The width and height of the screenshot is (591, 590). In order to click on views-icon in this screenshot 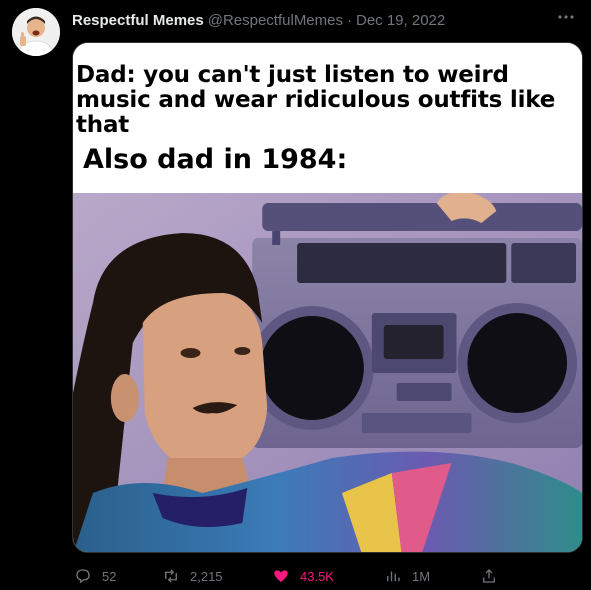, I will do `click(393, 576)`.